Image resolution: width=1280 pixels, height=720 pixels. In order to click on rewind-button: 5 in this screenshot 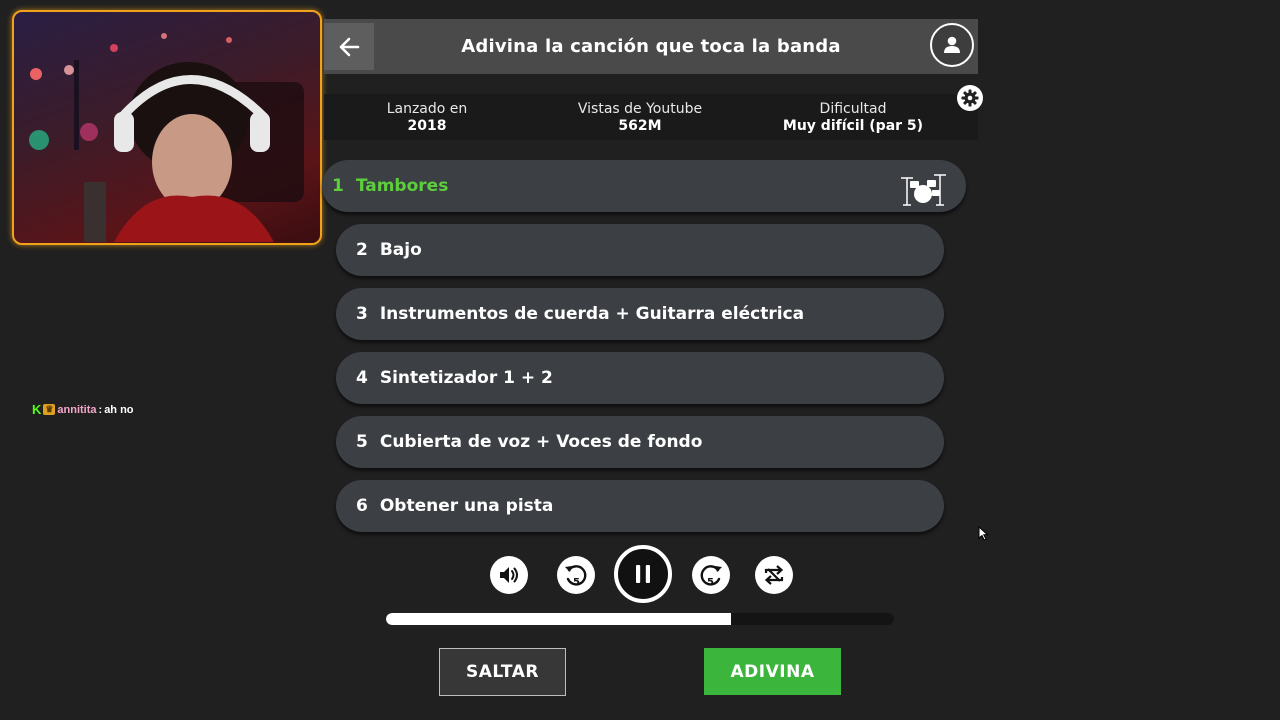, I will do `click(576, 575)`.